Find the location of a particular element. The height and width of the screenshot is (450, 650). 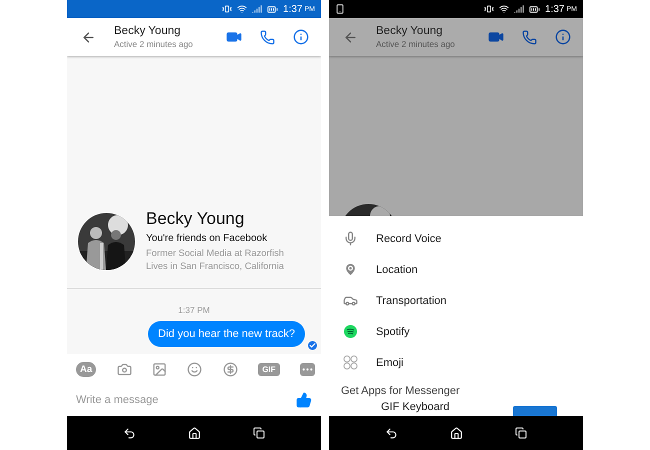

section-title: Get Apps for Messenger is located at coordinates (400, 390).